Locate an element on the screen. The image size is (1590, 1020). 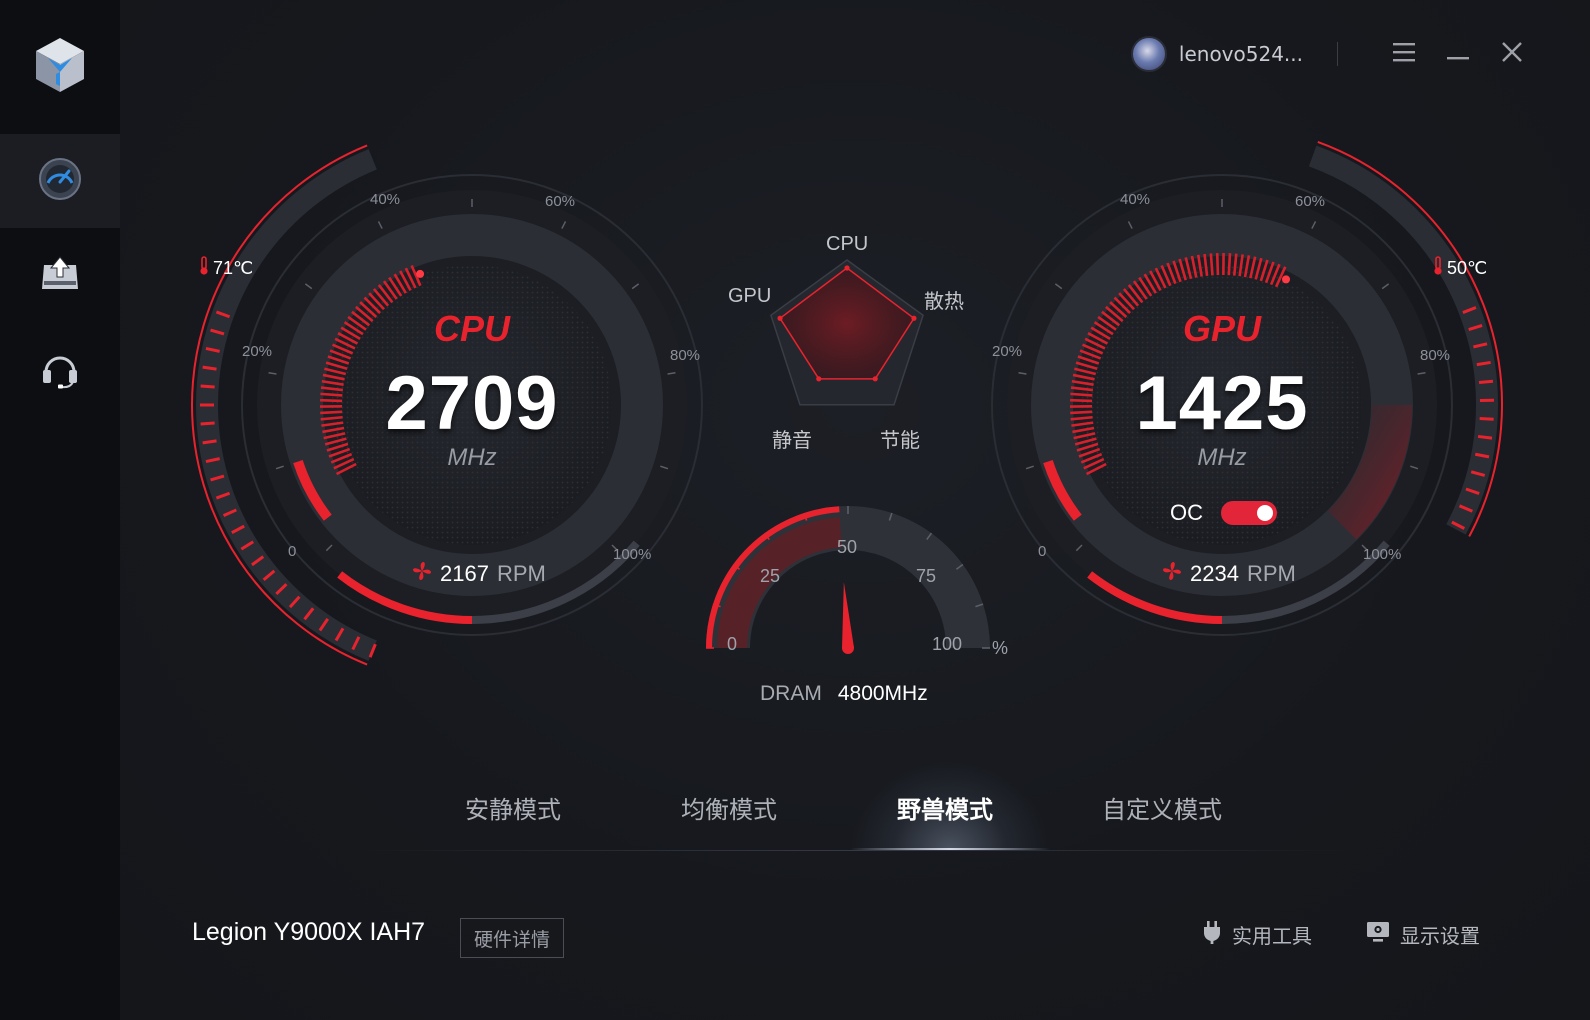
sidebar-item-update is located at coordinates (60, 275).